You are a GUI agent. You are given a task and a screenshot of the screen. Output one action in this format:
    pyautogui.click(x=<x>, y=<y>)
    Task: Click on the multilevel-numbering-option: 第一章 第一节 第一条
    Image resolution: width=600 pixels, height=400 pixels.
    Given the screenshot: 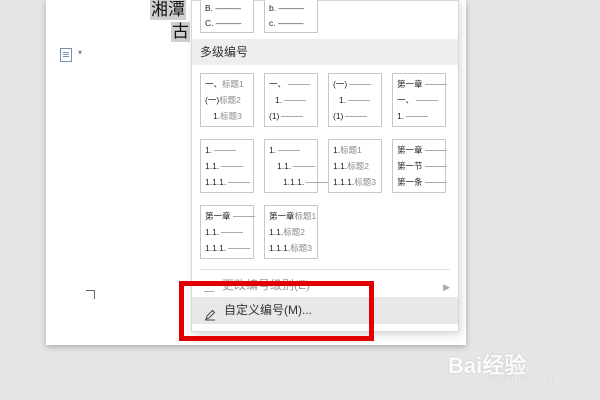 What is the action you would take?
    pyautogui.click(x=419, y=166)
    